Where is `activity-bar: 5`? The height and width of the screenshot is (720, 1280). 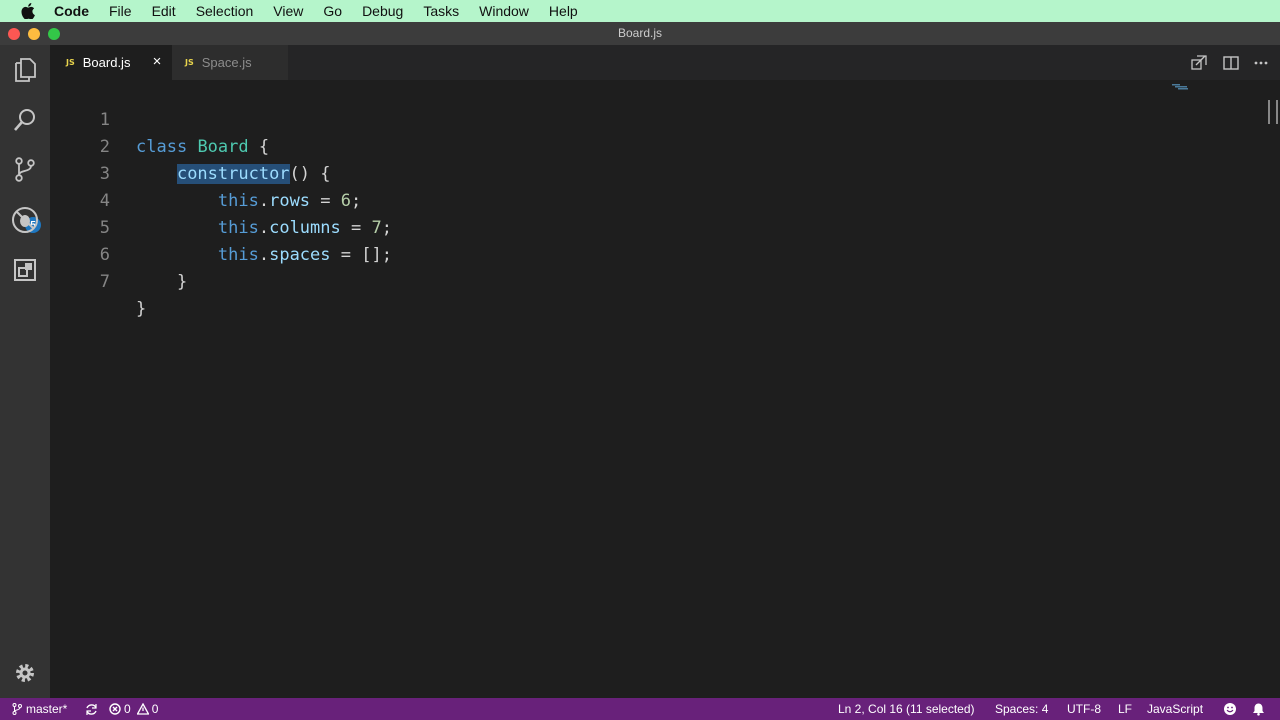
activity-bar: 5 is located at coordinates (25, 371).